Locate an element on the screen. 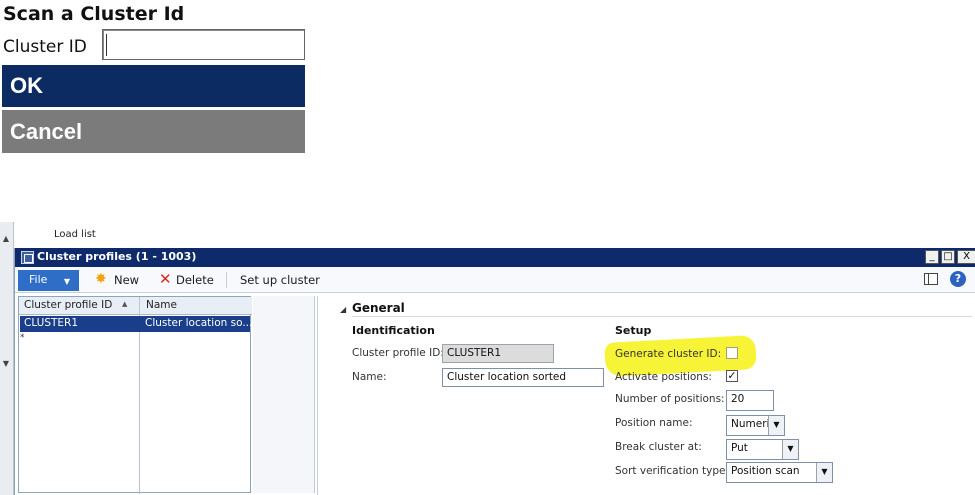 The height and width of the screenshot is (495, 975). set-up-cluster-button: Set up cluster is located at coordinates (280, 280).